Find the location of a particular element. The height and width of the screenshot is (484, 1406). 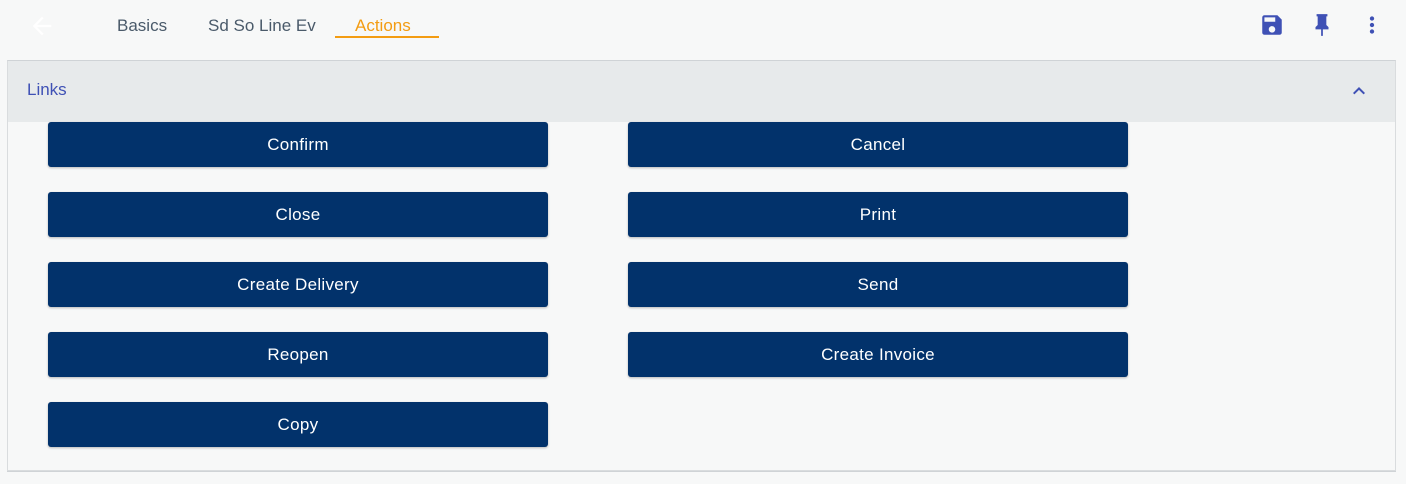

links-panel-header: Links is located at coordinates (701, 91).